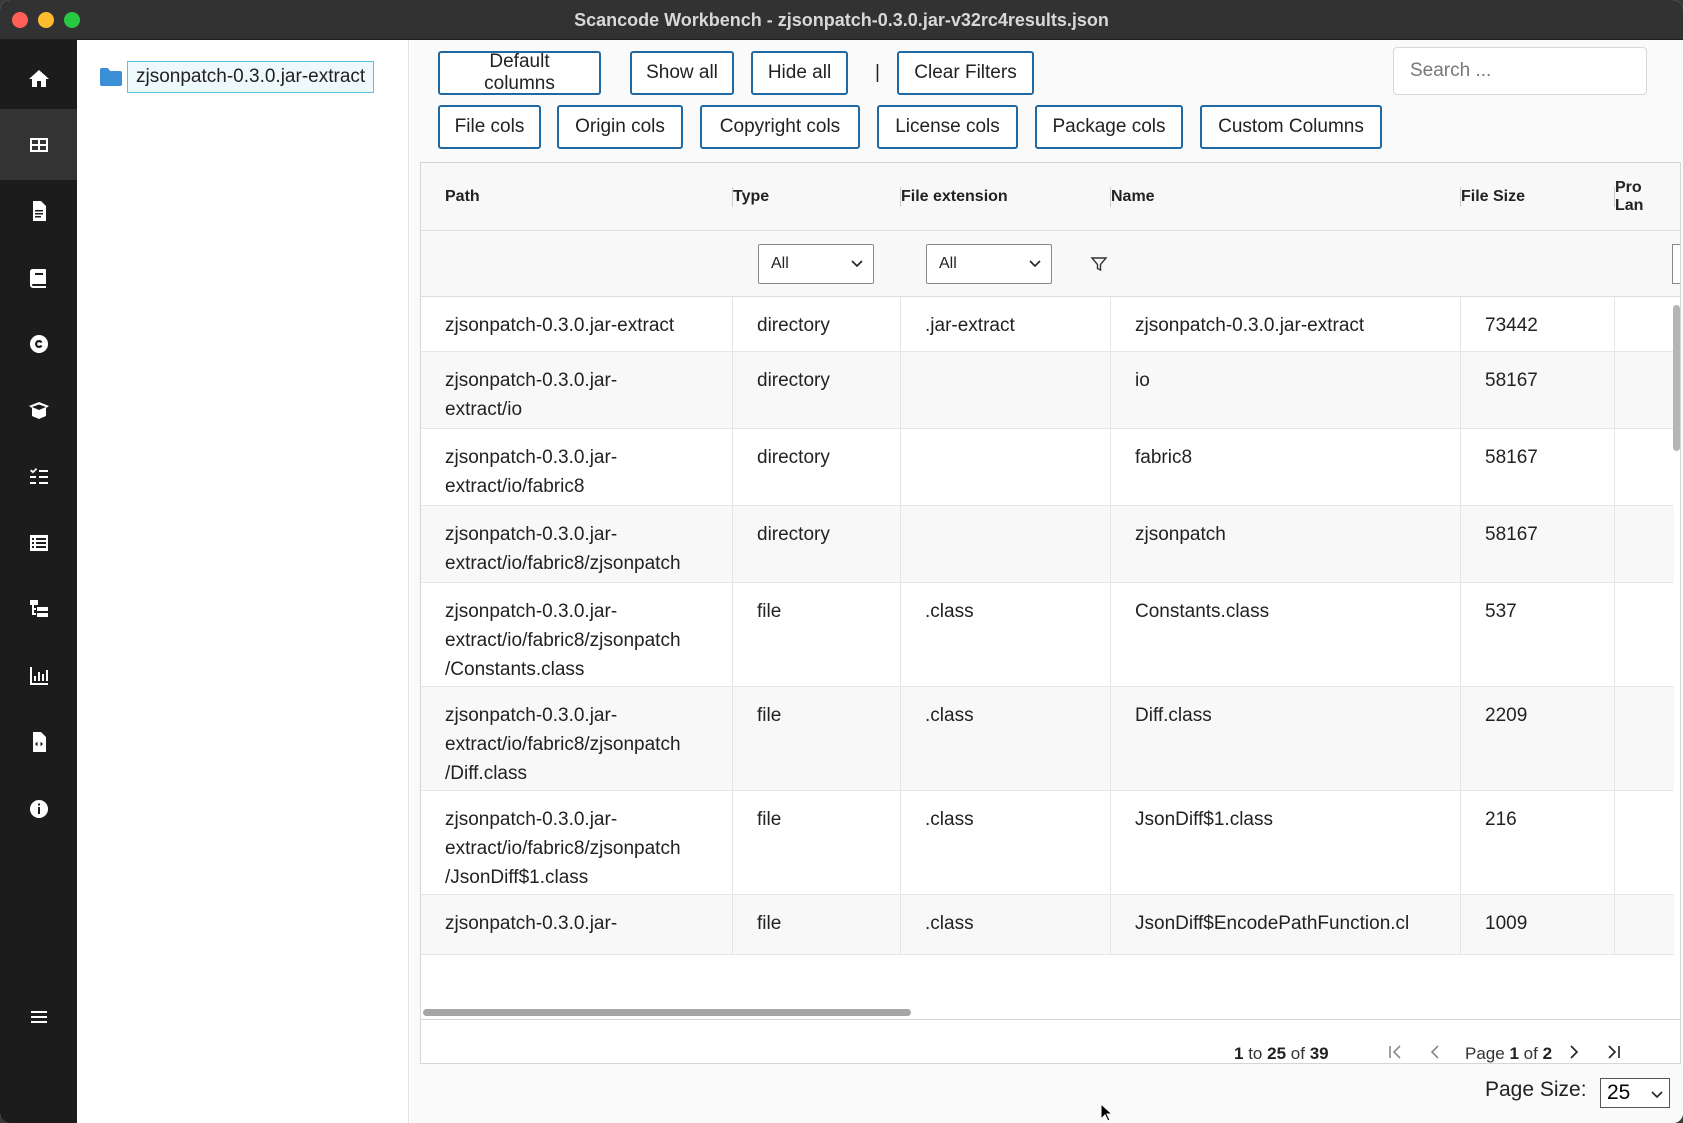 This screenshot has width=1683, height=1123. I want to click on chevron-down-icon, so click(1035, 264).